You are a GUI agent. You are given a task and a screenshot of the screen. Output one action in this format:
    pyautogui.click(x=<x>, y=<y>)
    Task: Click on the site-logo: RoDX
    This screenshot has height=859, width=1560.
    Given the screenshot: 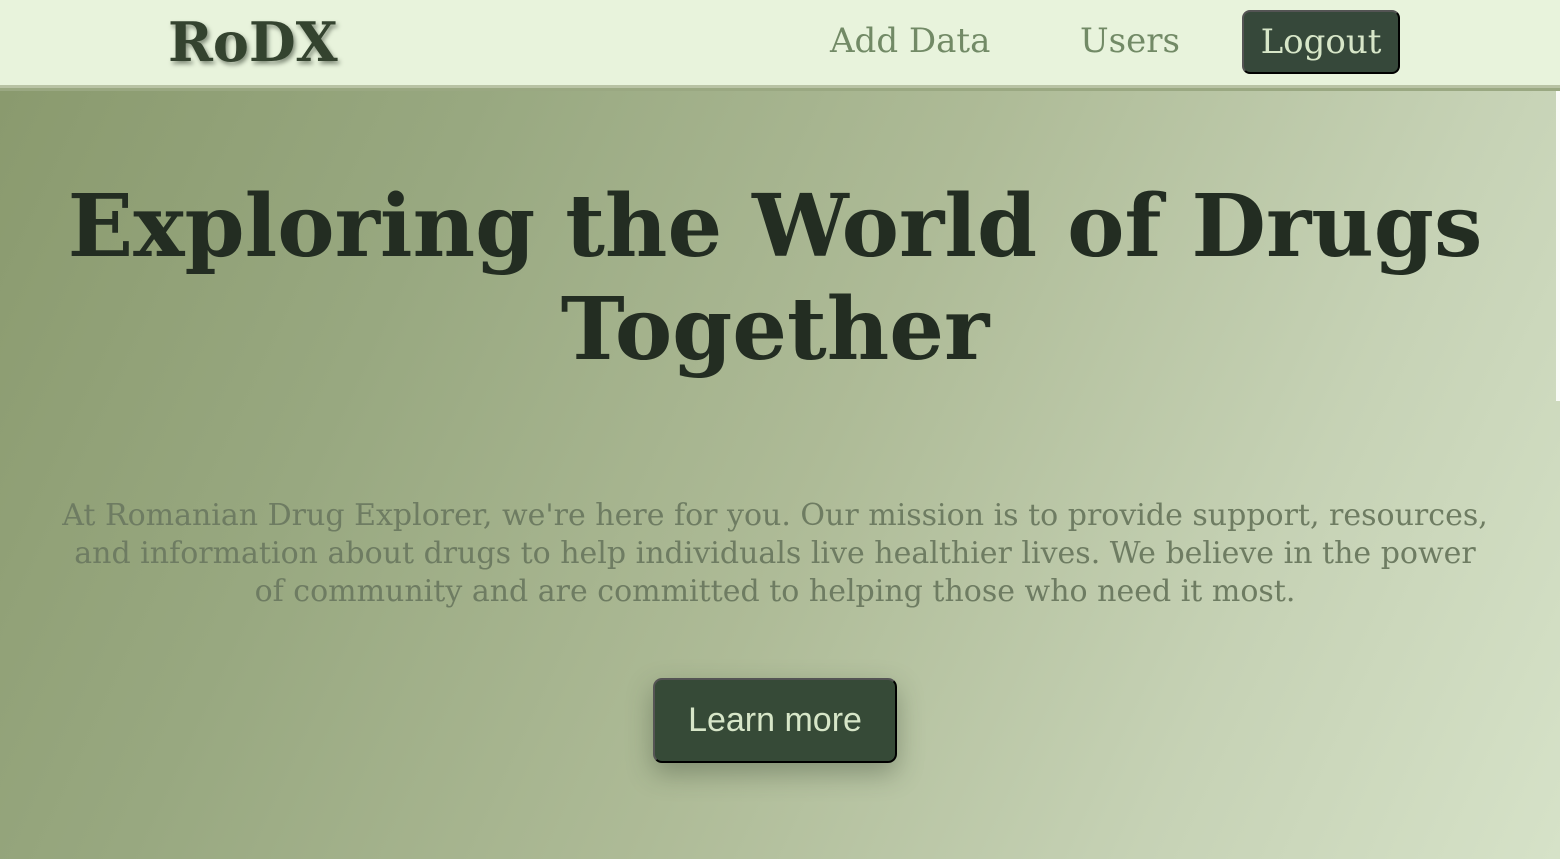 What is the action you would take?
    pyautogui.click(x=253, y=42)
    